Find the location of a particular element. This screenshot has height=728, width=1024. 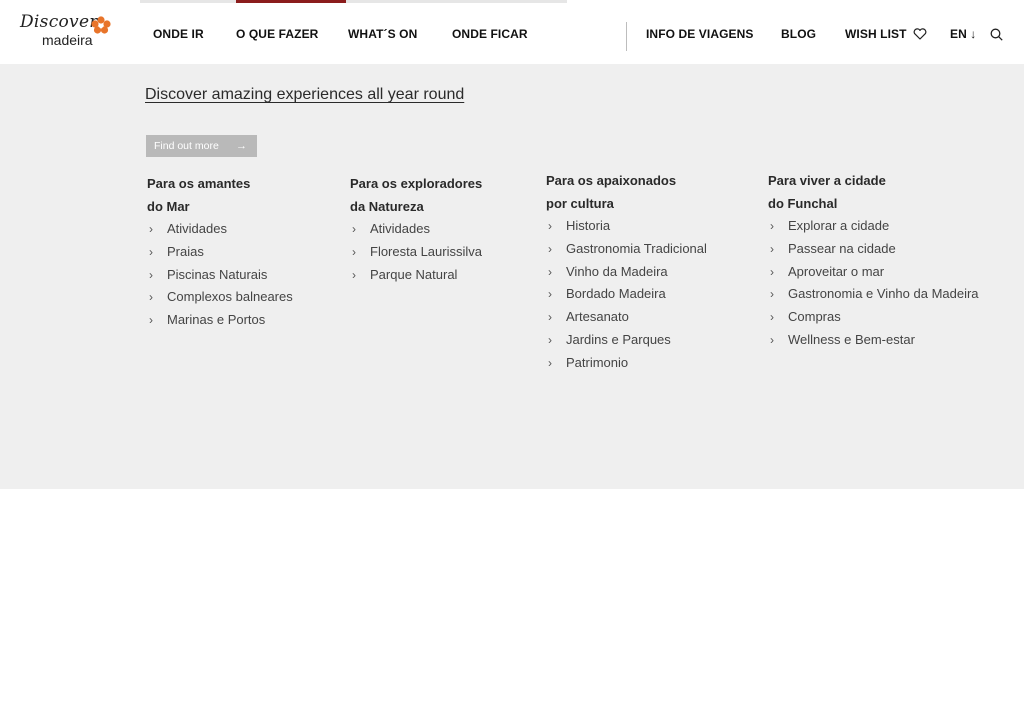

list-item-label: Explorar a cidade is located at coordinates (839, 225).